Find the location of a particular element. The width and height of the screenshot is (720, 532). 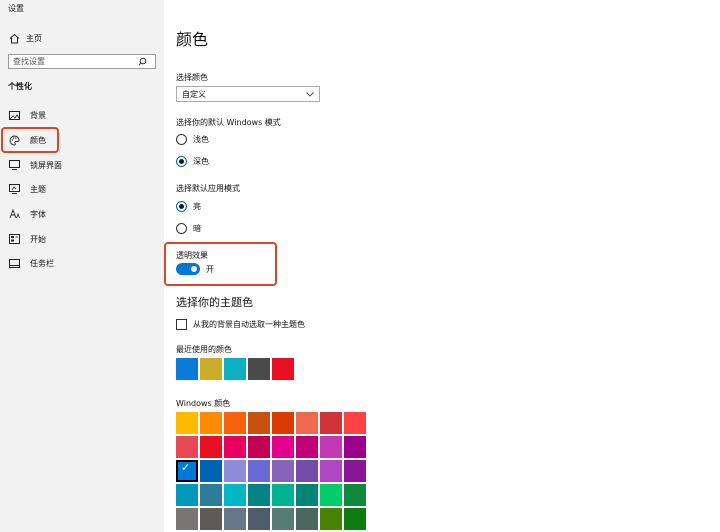

transparency-label: 透明效果 is located at coordinates (192, 255).